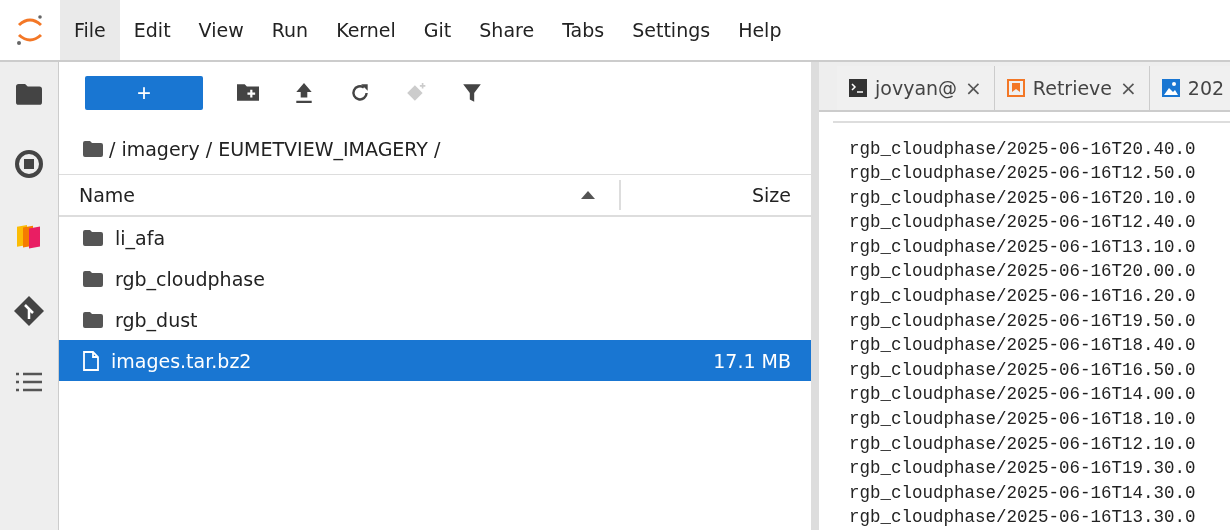 This screenshot has width=1230, height=530. I want to click on extension-icon, so click(29, 236).